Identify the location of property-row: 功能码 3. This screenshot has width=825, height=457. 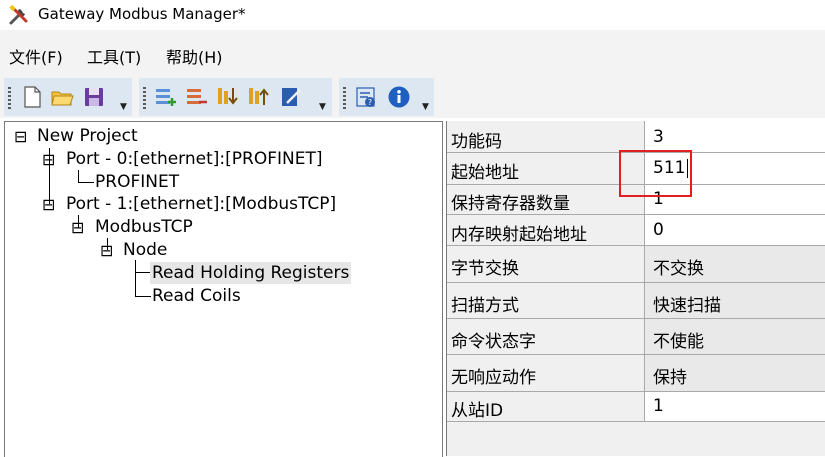
(636, 137).